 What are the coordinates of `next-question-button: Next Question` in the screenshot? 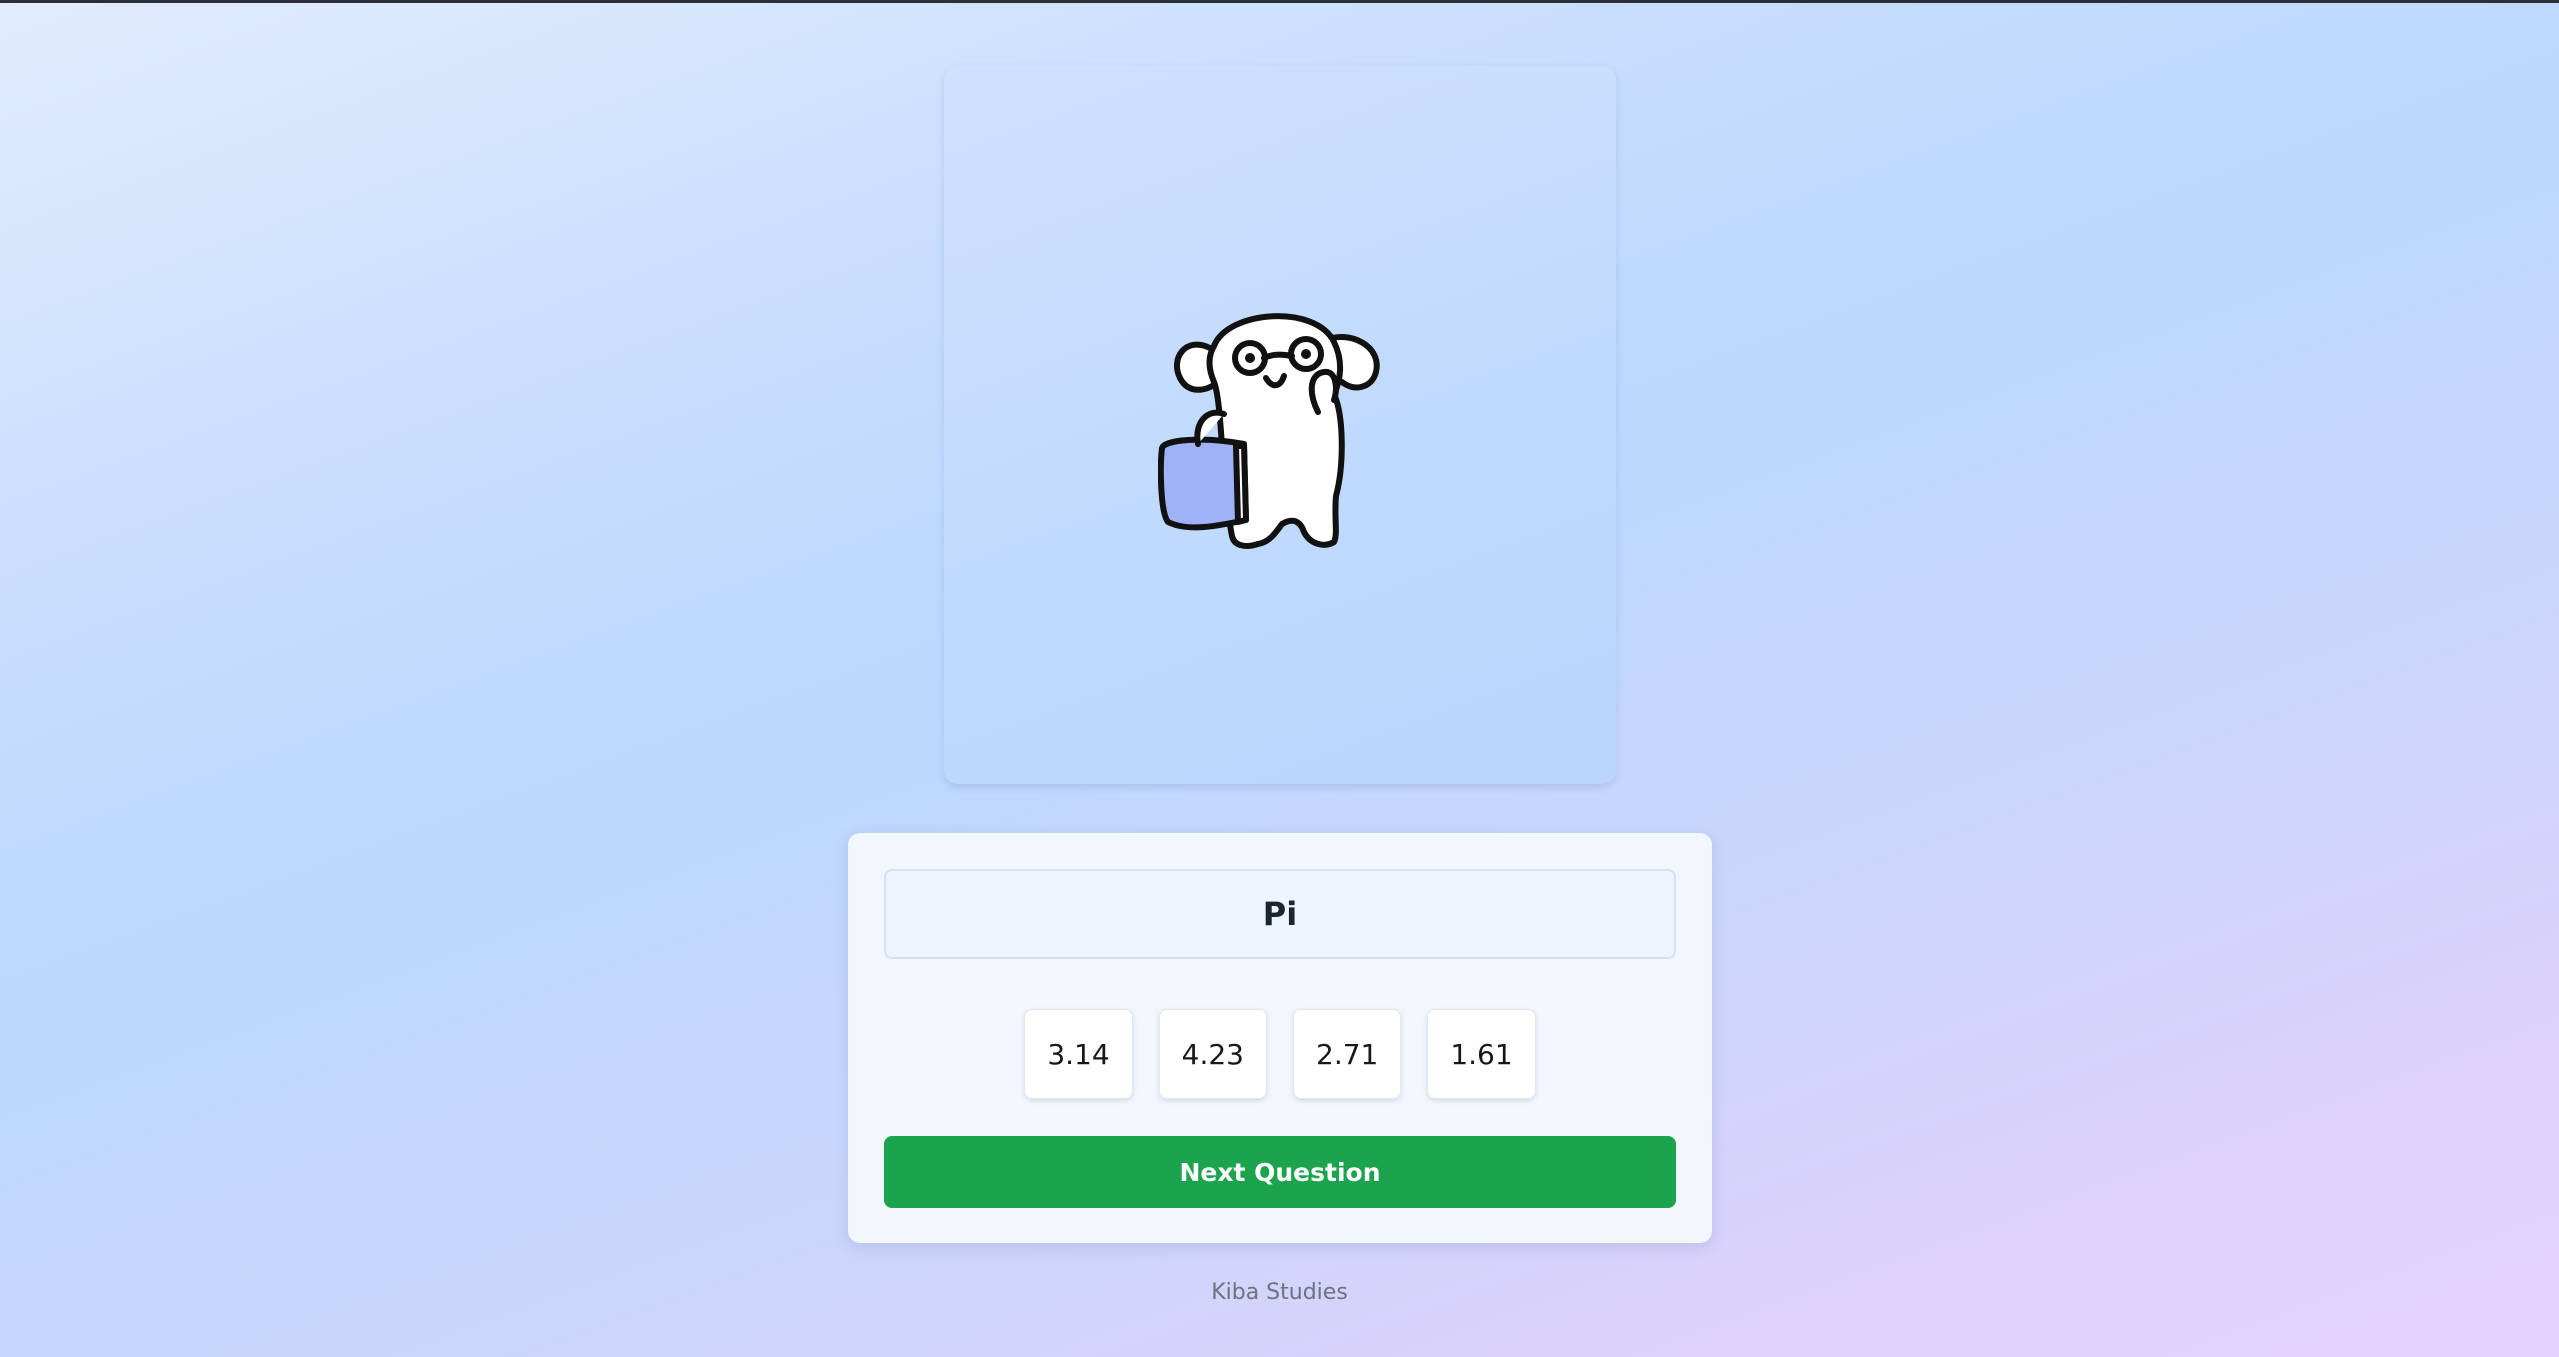 It's located at (1280, 1172).